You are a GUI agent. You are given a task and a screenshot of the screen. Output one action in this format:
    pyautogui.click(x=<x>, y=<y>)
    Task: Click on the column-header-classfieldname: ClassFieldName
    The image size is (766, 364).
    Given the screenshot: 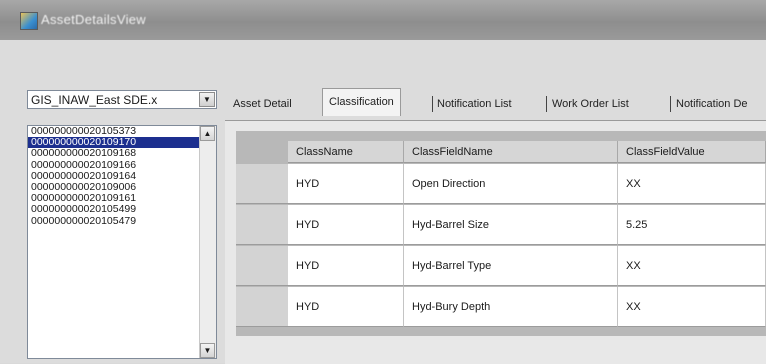 What is the action you would take?
    pyautogui.click(x=511, y=152)
    